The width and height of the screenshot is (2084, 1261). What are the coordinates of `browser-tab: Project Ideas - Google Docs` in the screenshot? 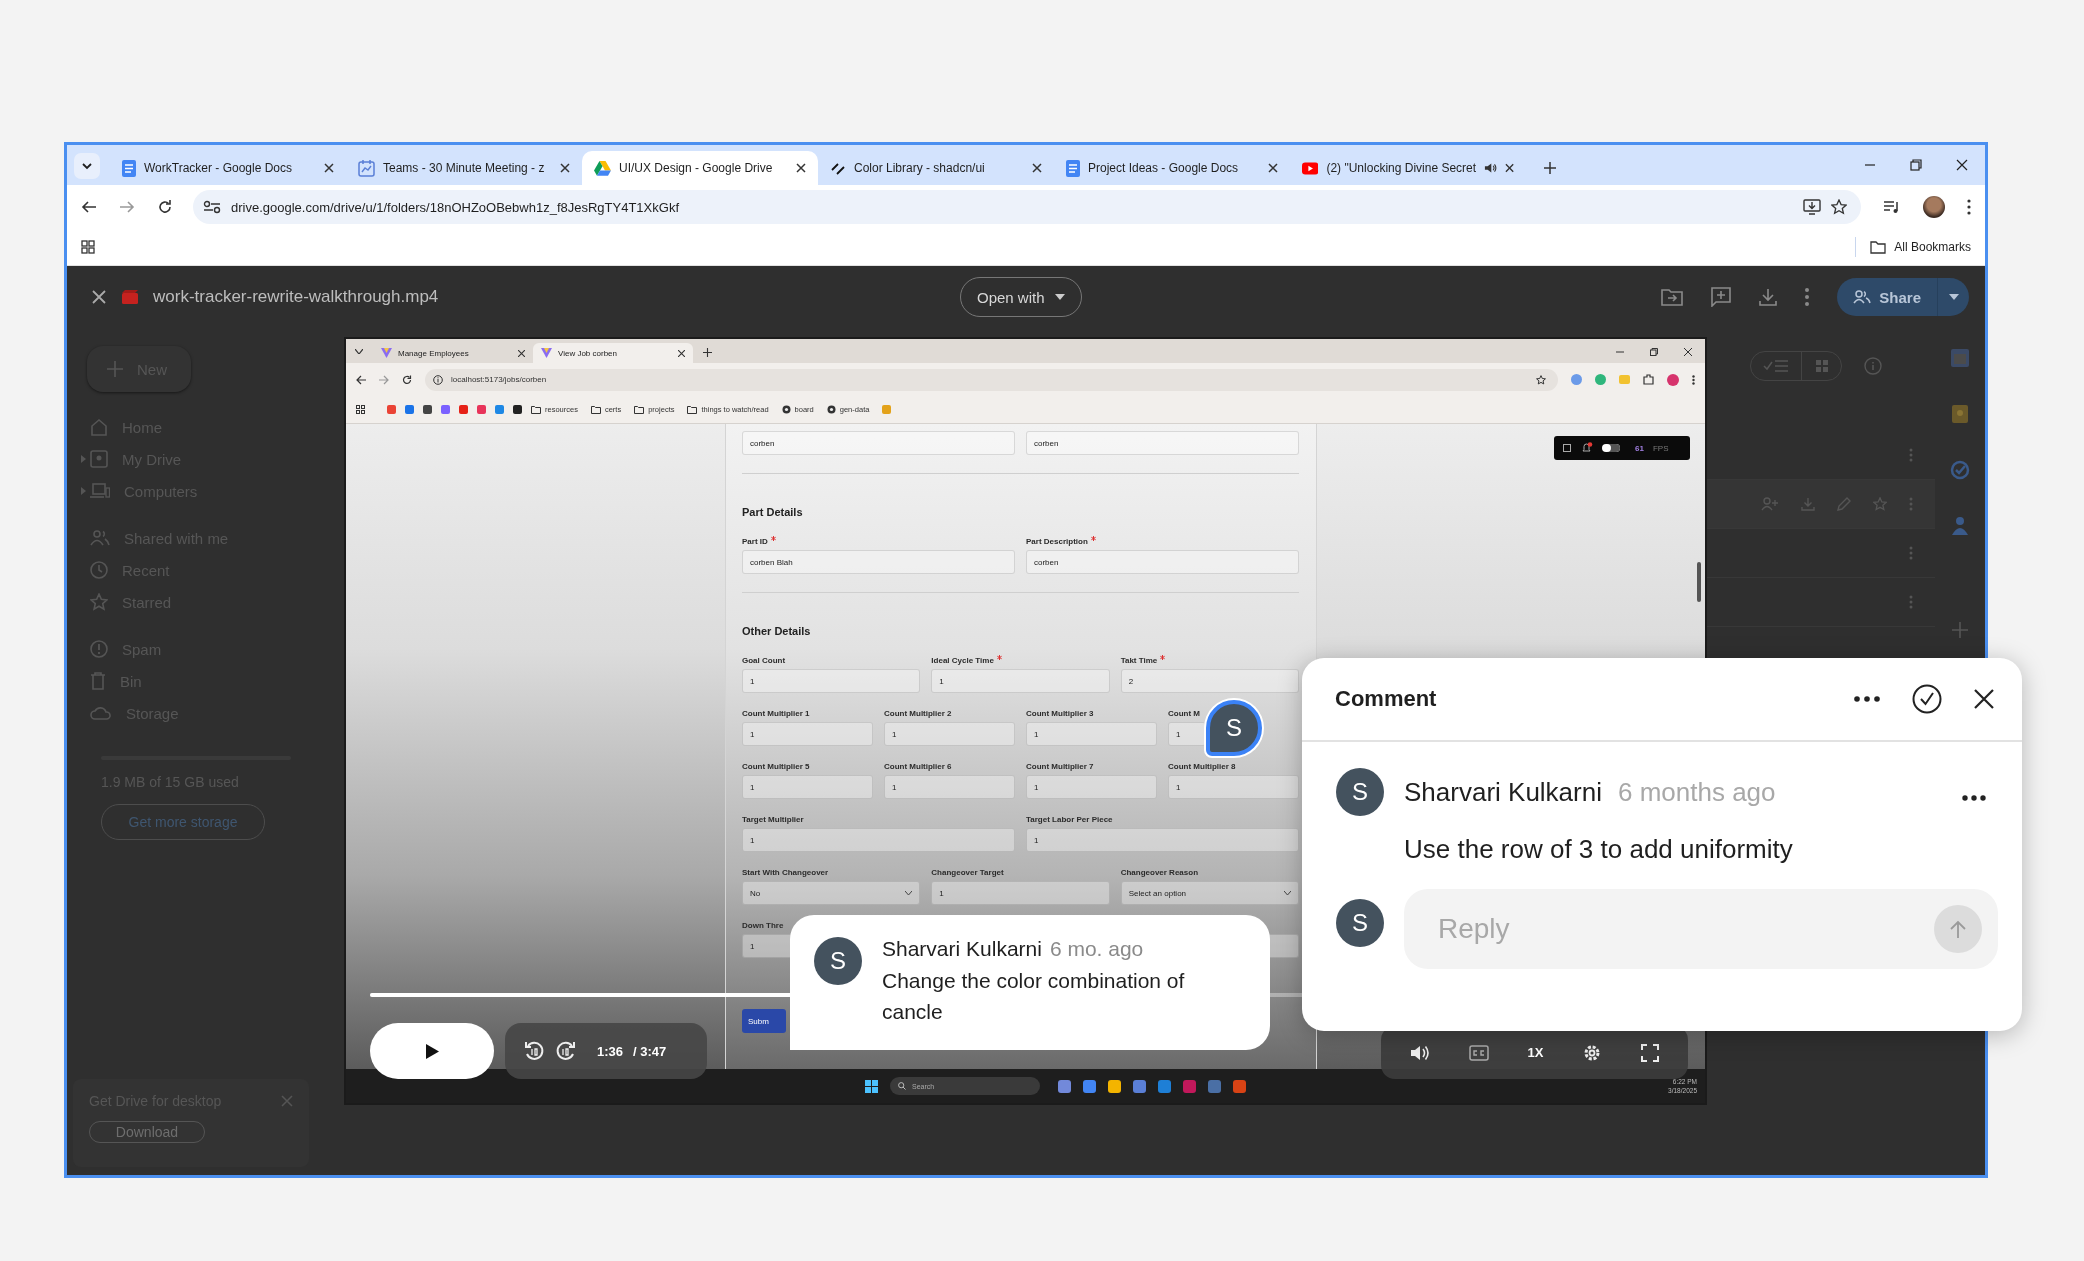 It's located at (1172, 168).